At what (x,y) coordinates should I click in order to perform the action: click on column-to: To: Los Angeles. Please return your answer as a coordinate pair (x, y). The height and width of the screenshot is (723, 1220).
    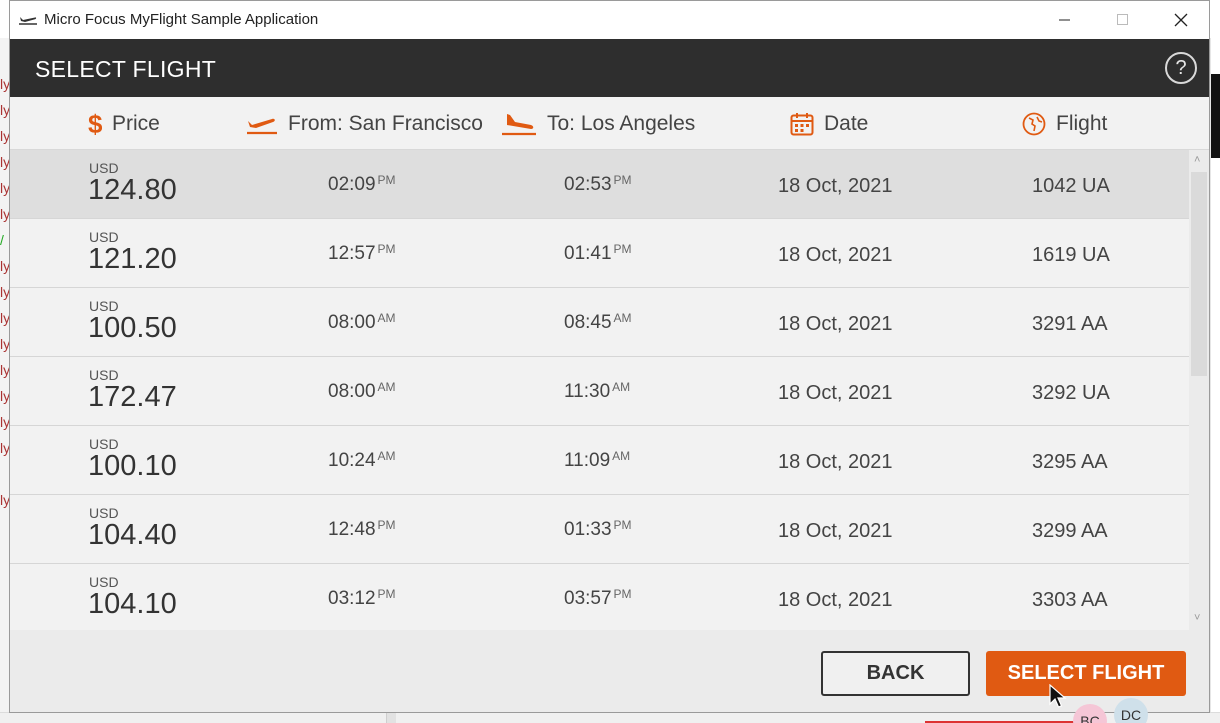
    Looking at the image, I should click on (598, 124).